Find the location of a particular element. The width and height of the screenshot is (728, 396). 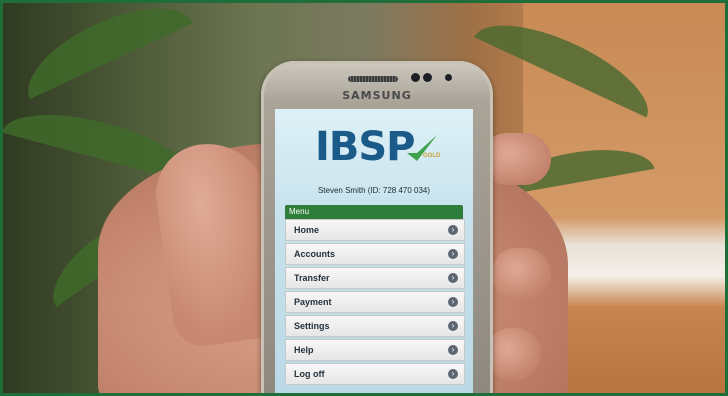

menu-item-label: Settings is located at coordinates (312, 326).